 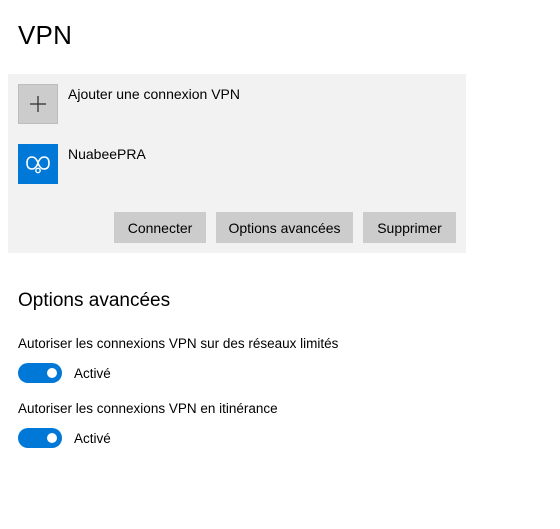 I want to click on metered-network-toggle, so click(x=40, y=373).